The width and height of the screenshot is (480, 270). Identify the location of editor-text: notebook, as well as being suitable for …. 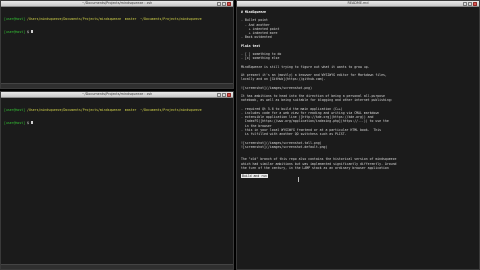
(317, 100).